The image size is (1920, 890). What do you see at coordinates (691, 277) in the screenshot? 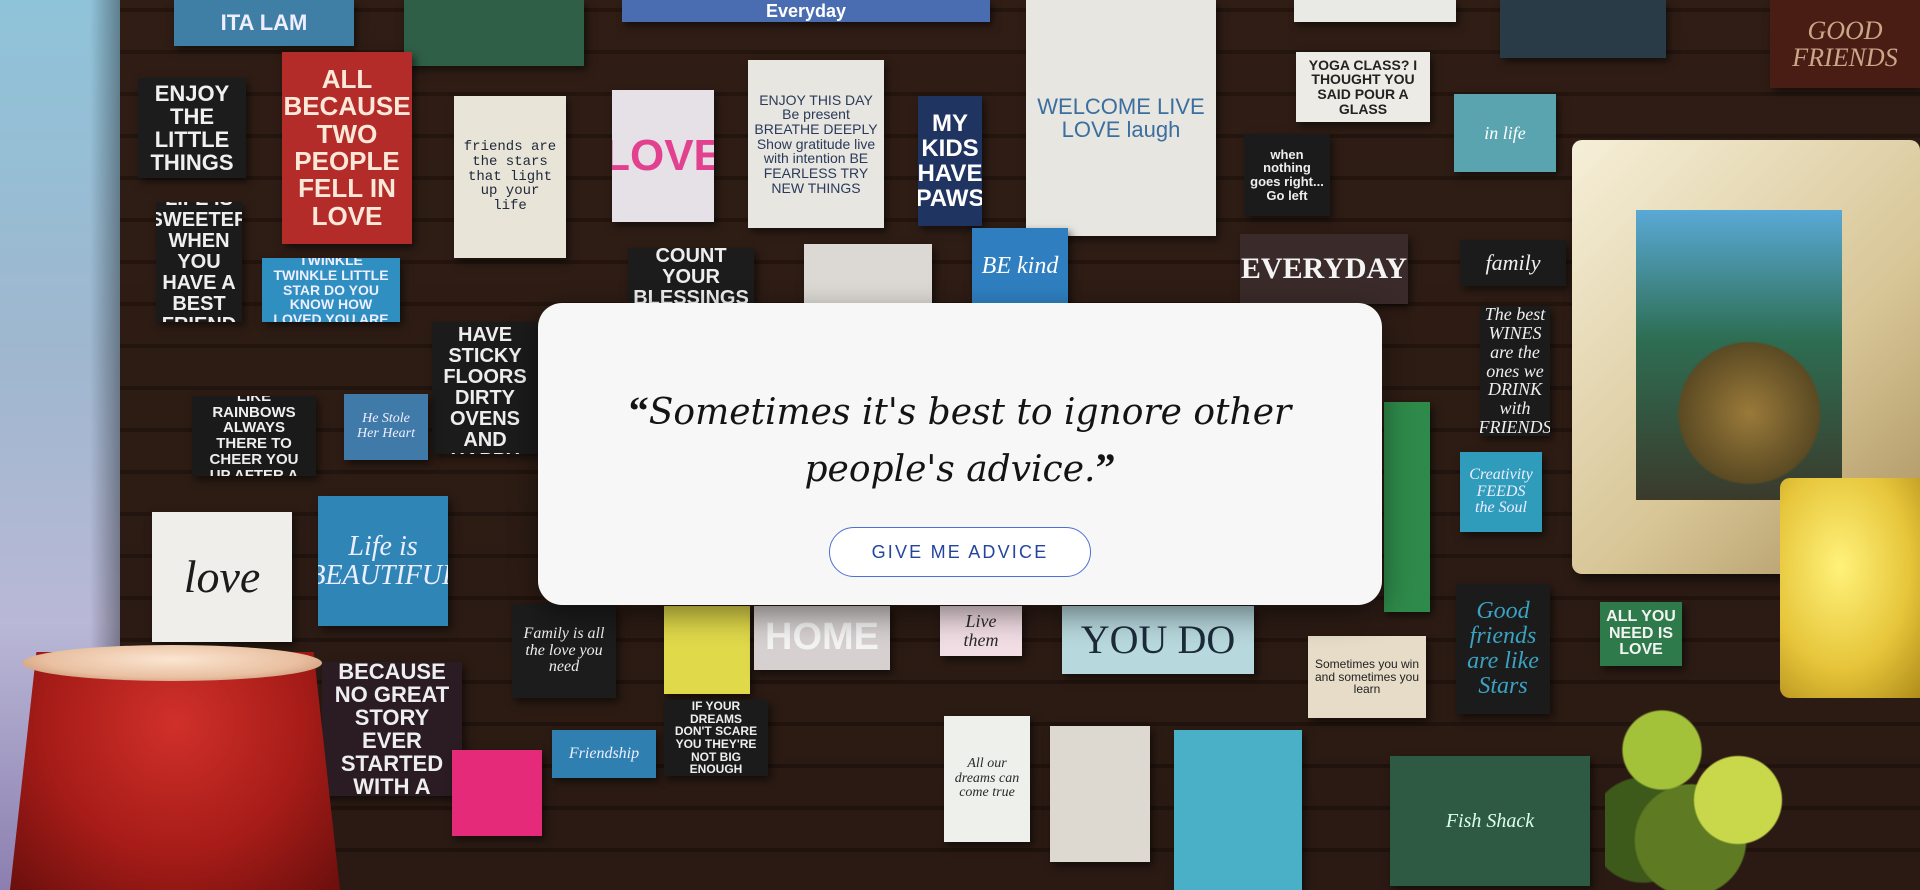
I see `background-sign: COUNT YOUR BLESSINGS` at bounding box center [691, 277].